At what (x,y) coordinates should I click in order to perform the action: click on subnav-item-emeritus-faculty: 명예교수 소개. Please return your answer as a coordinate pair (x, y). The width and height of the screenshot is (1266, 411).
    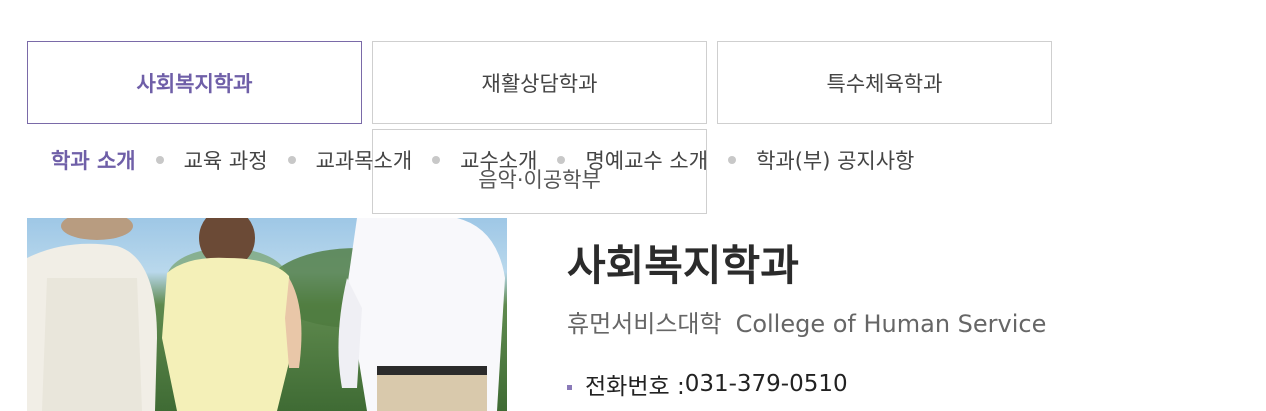
    Looking at the image, I should click on (646, 160).